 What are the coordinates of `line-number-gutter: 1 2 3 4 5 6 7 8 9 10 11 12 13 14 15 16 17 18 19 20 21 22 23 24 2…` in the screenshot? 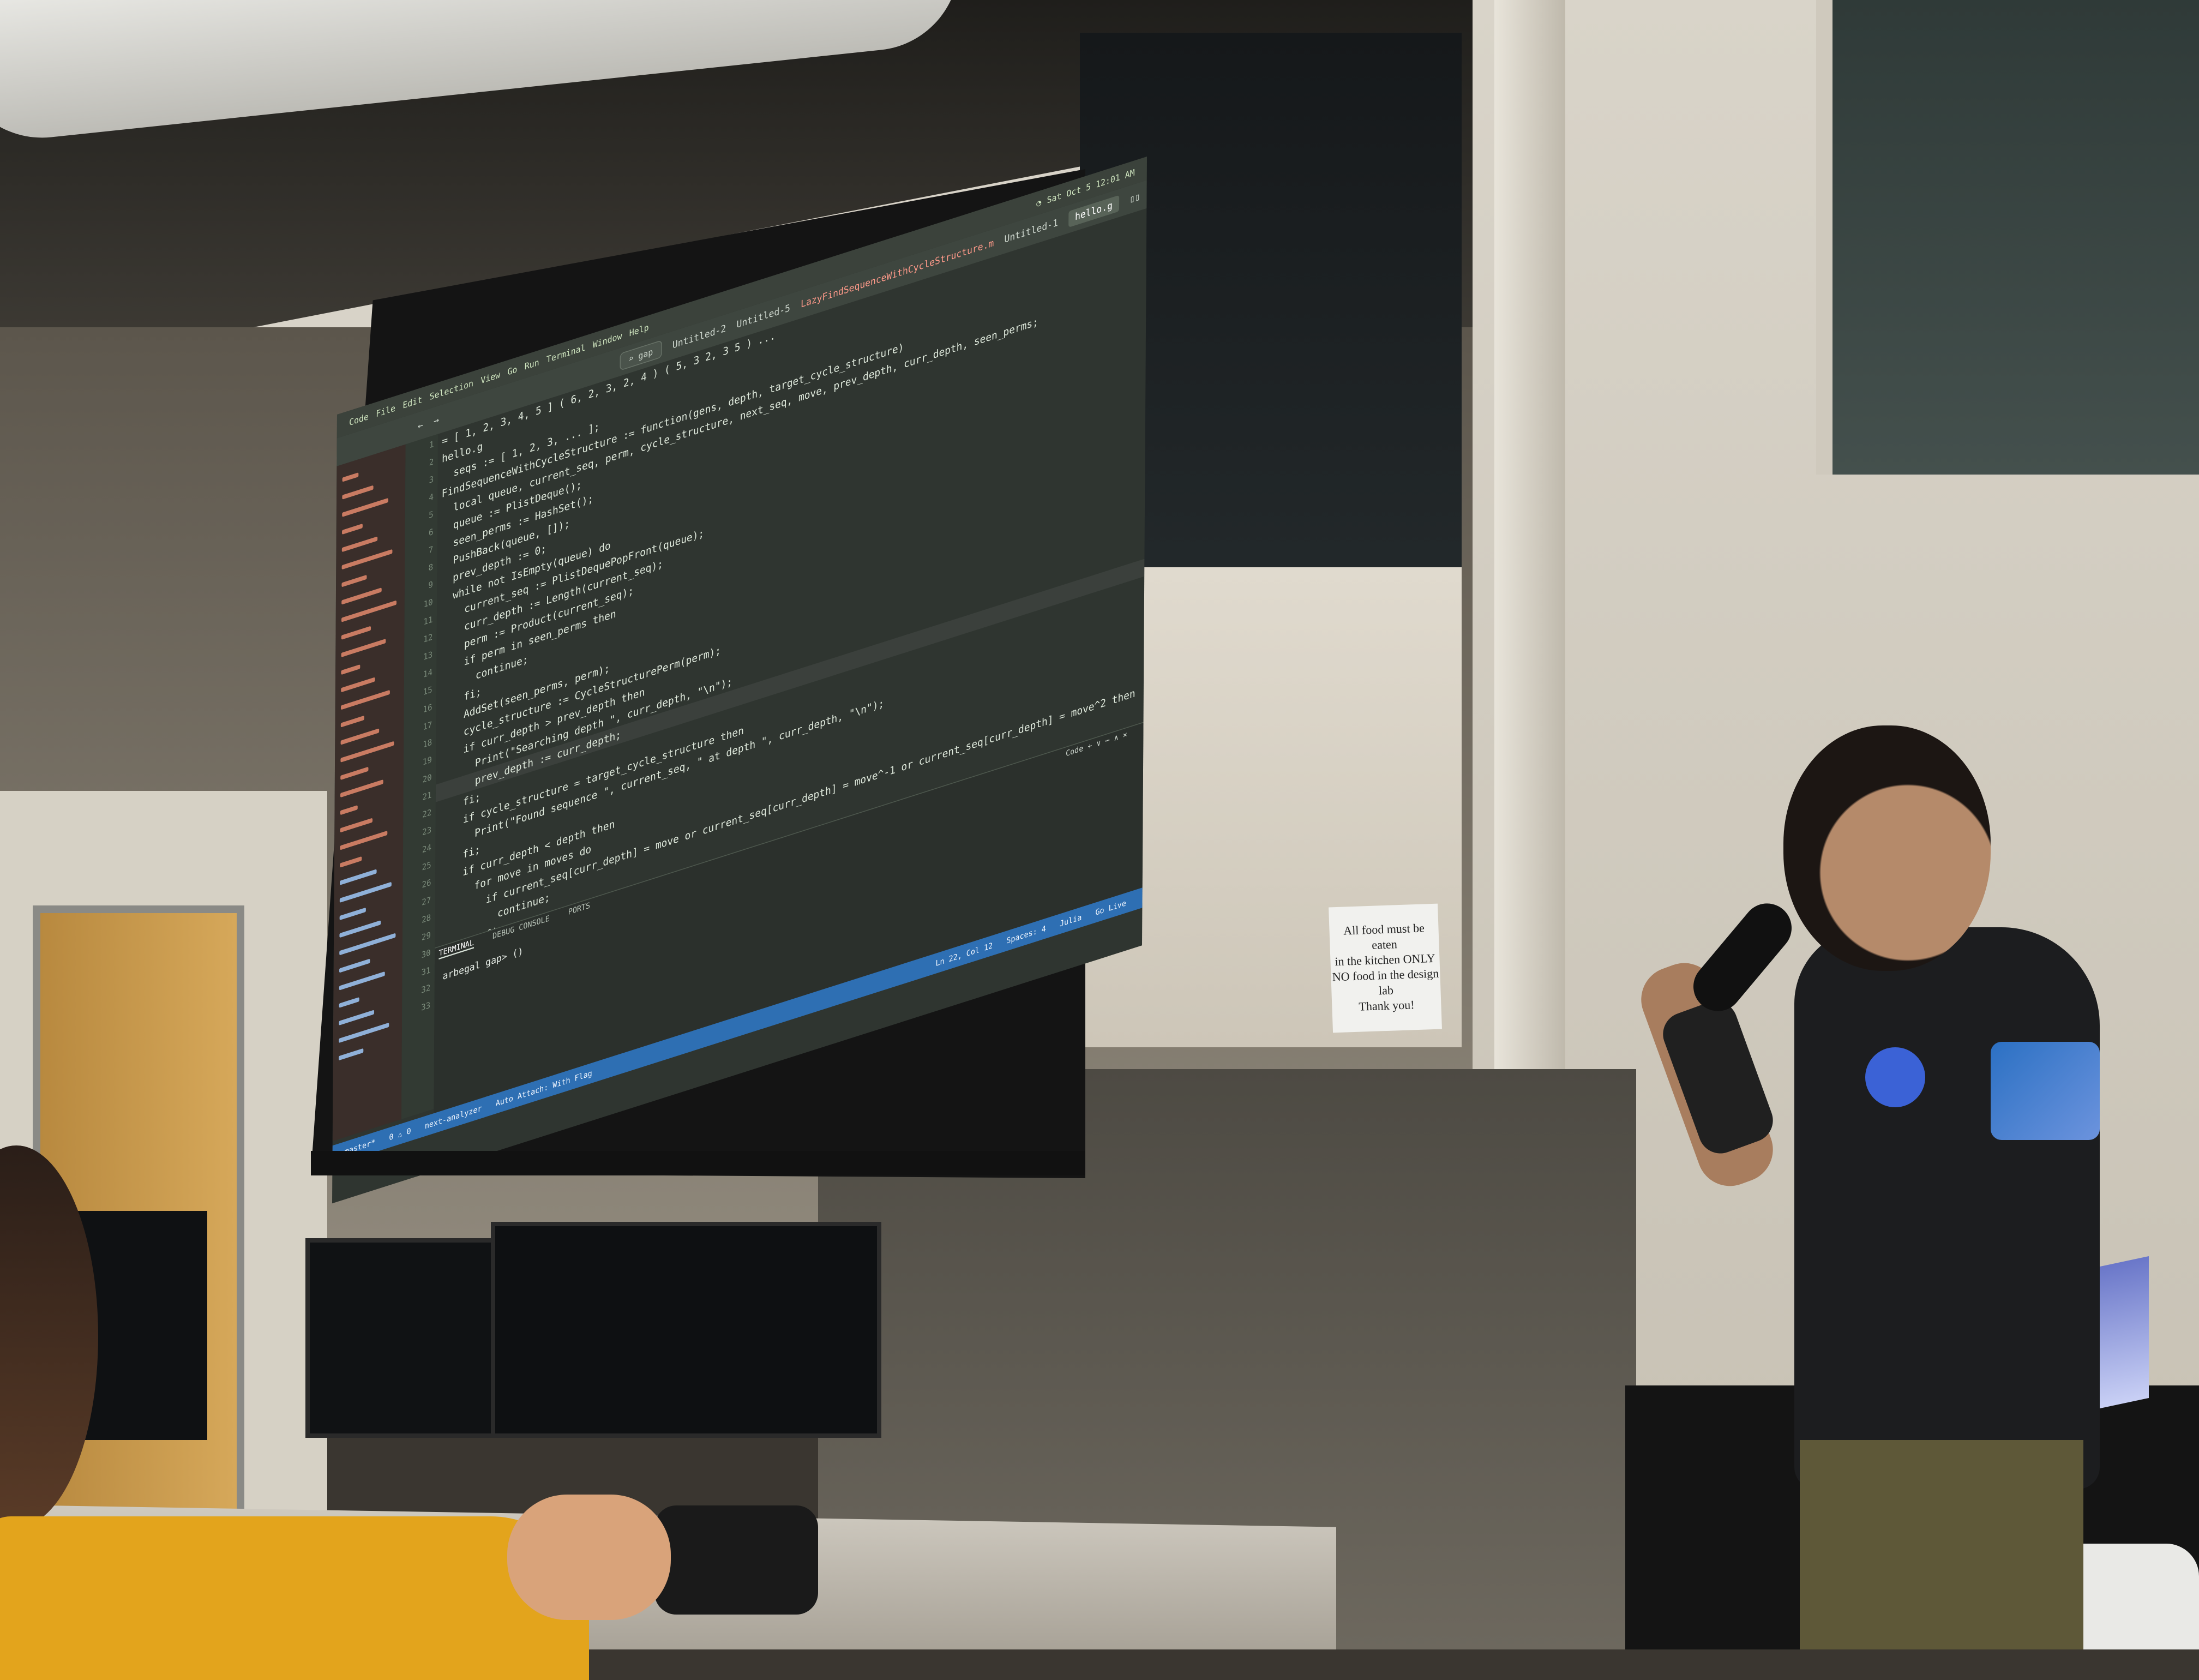 It's located at (419, 776).